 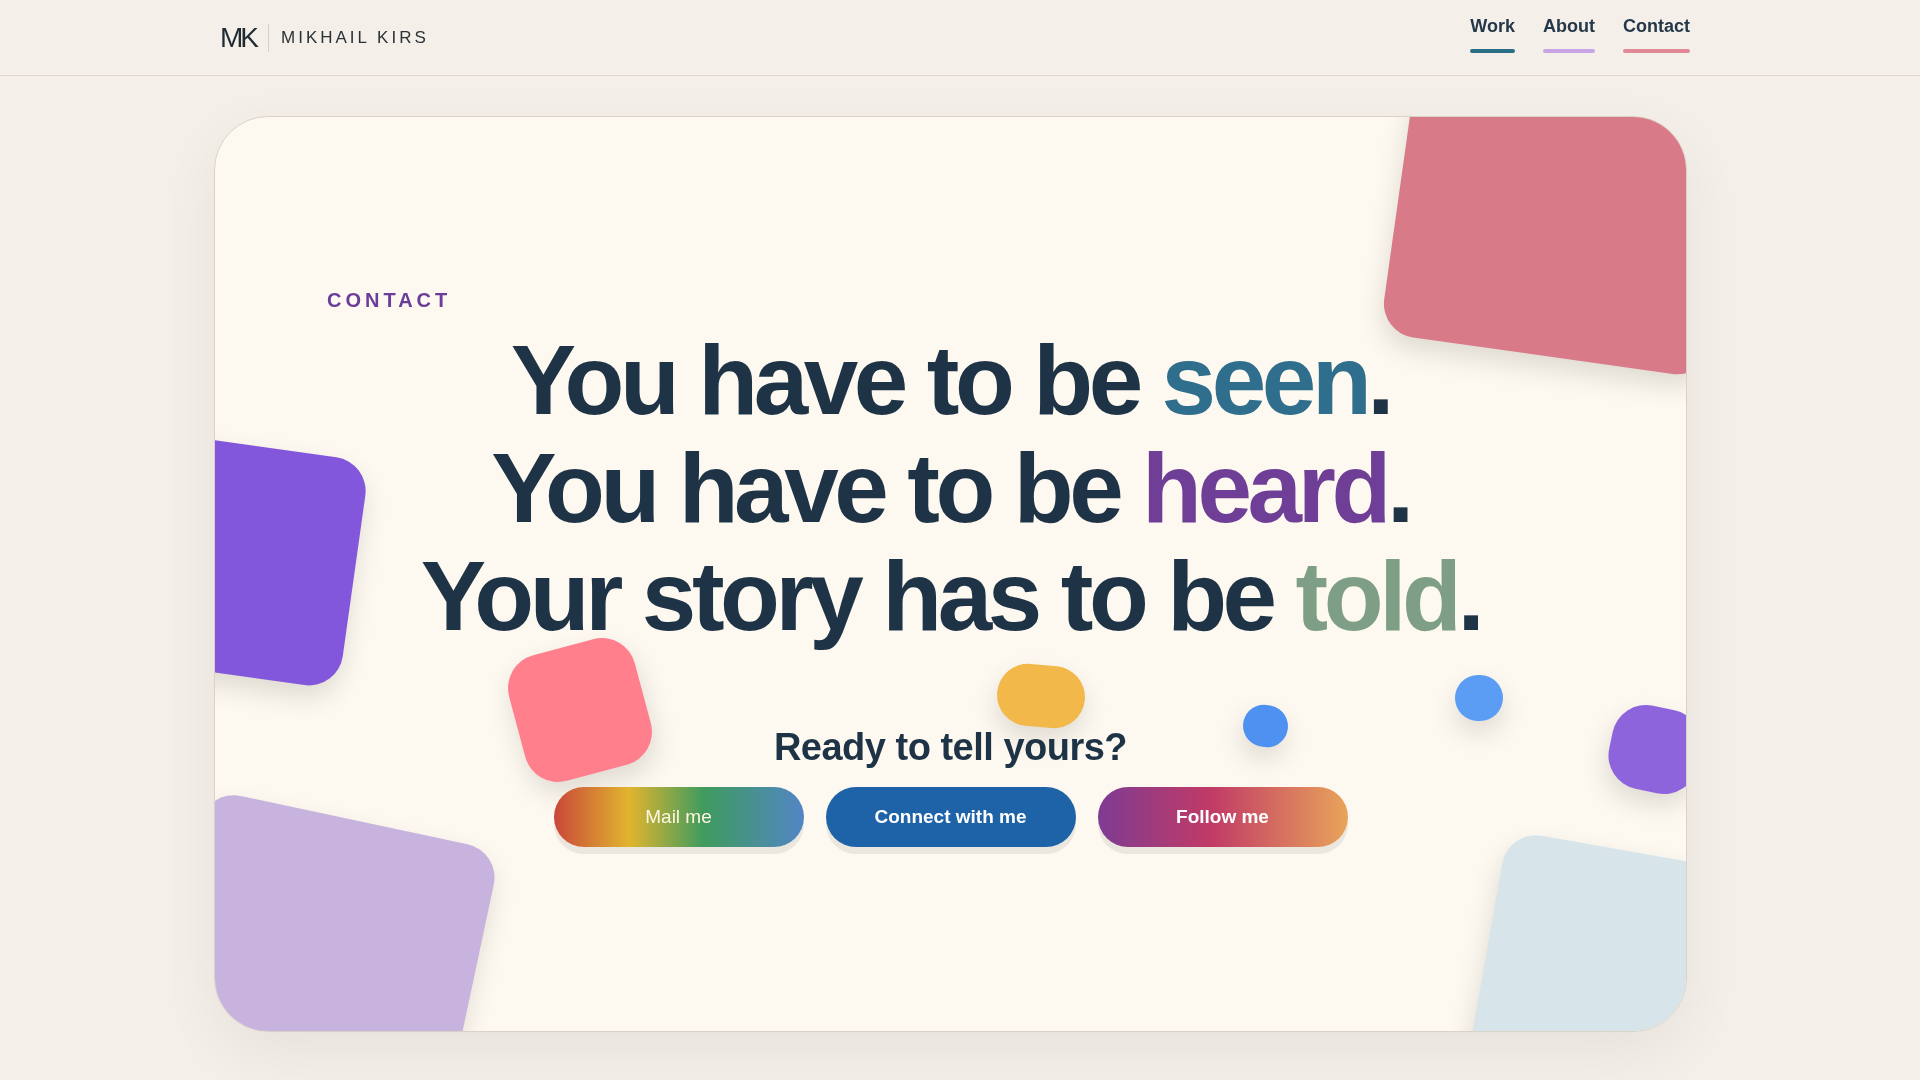 I want to click on headline-line: Your story has to be told., so click(x=950, y=596).